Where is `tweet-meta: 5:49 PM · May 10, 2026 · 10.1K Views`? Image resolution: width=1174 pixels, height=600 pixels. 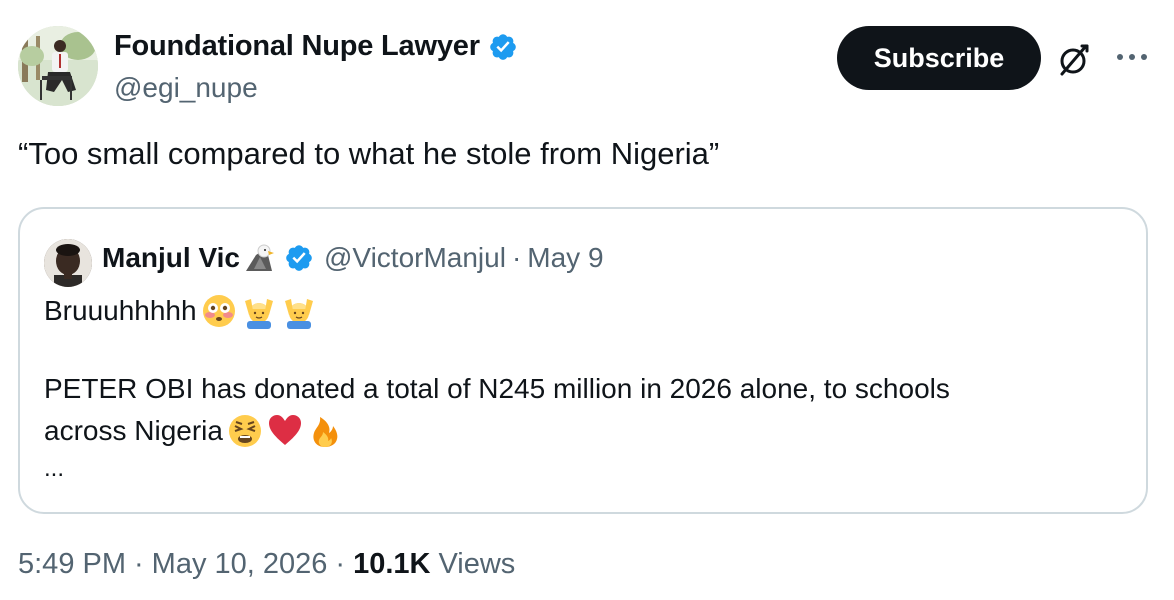 tweet-meta: 5:49 PM · May 10, 2026 · 10.1K Views is located at coordinates (266, 564).